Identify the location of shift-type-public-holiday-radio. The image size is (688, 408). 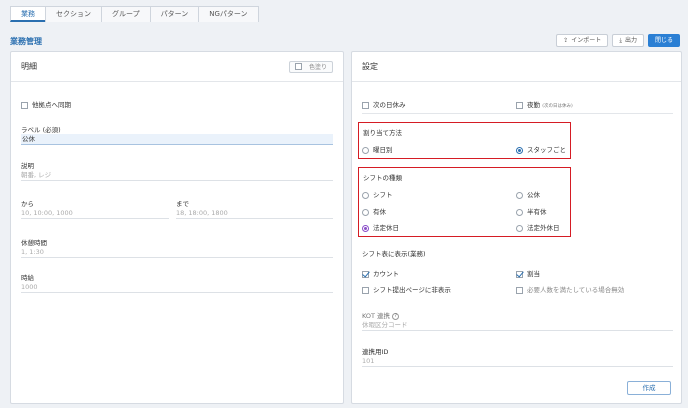
(519, 195).